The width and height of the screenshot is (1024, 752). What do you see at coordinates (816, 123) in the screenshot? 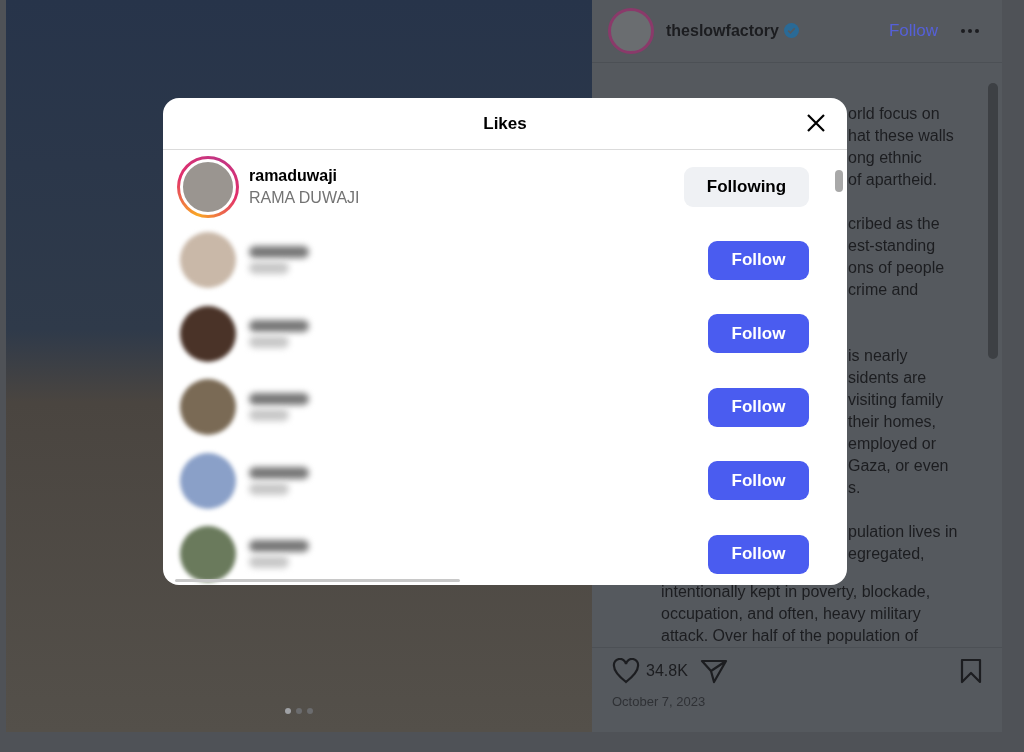
I see `close-icon` at bounding box center [816, 123].